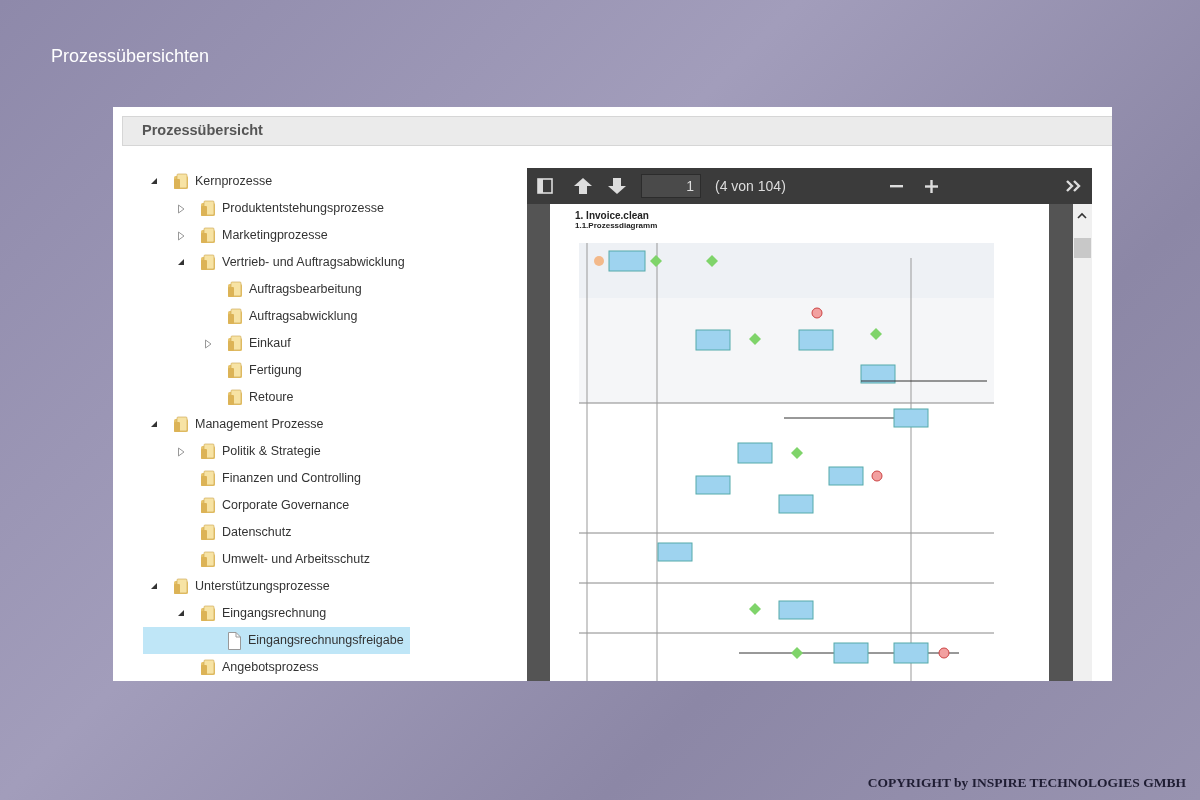 This screenshot has height=800, width=1200. I want to click on tree-item: Eingangsrechnungsfreigabe, so click(276, 640).